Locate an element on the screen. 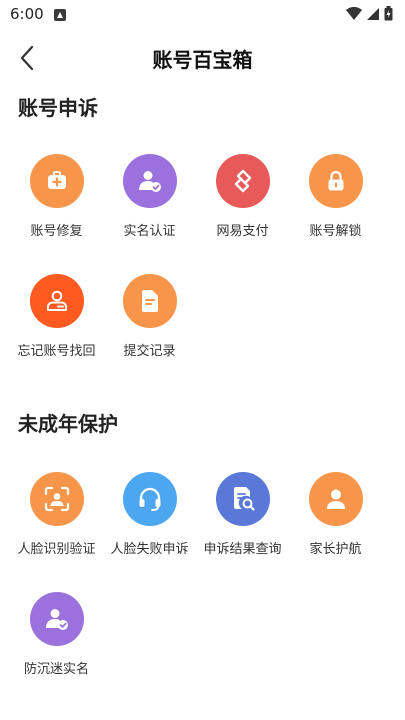 Image resolution: width=405 pixels, height=720 pixels. item-anti-addiction-realname: 防沉迷实名 is located at coordinates (56, 642).